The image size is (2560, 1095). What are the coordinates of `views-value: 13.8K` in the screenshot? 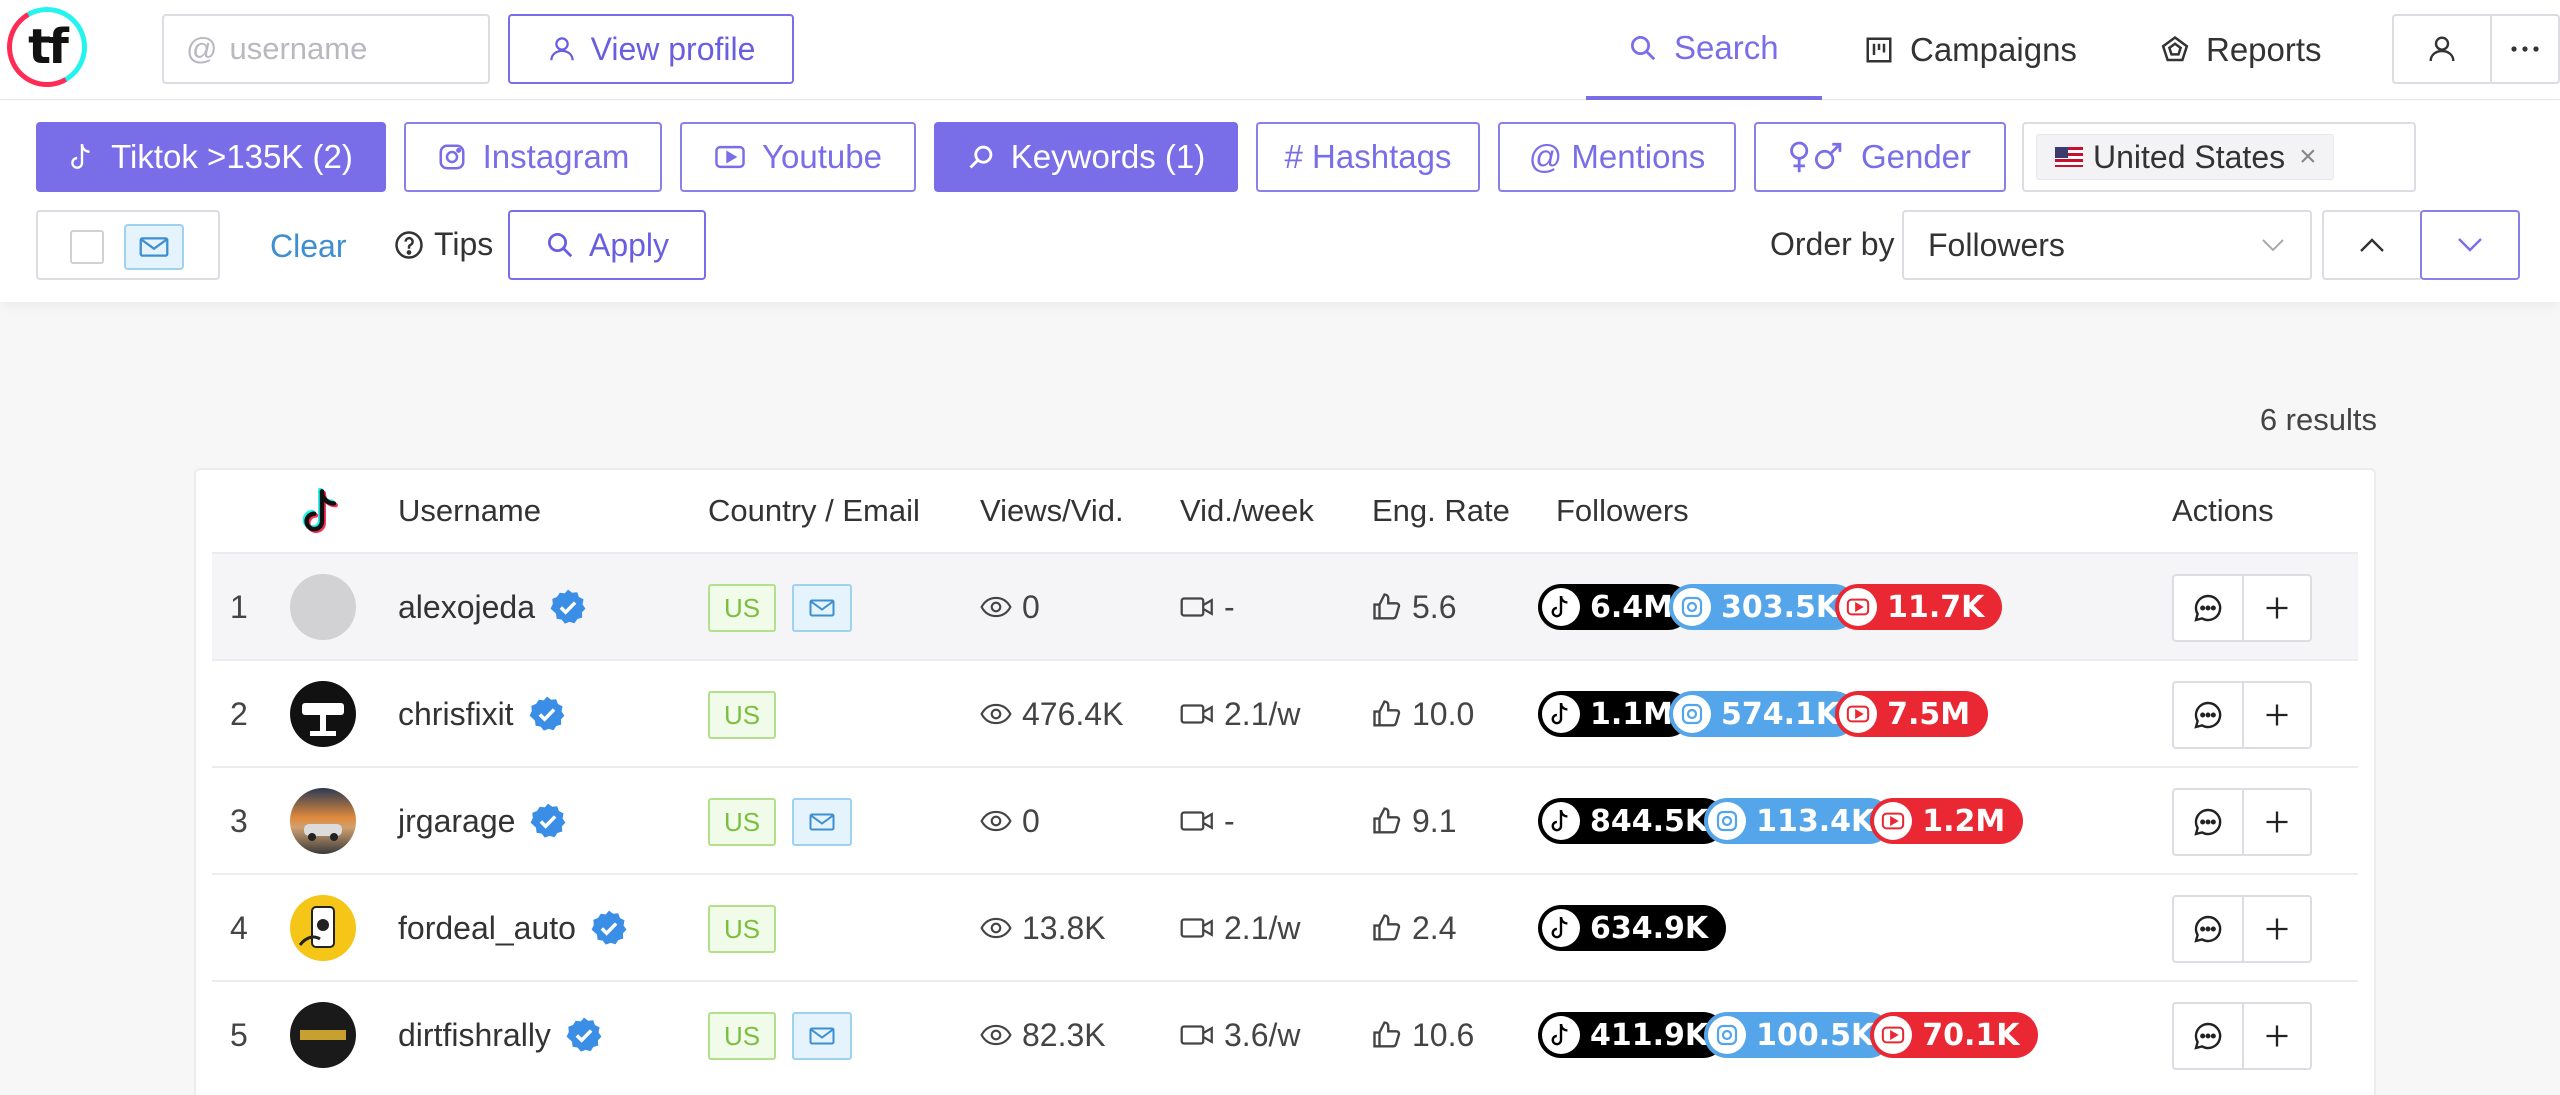 It's located at (1064, 927).